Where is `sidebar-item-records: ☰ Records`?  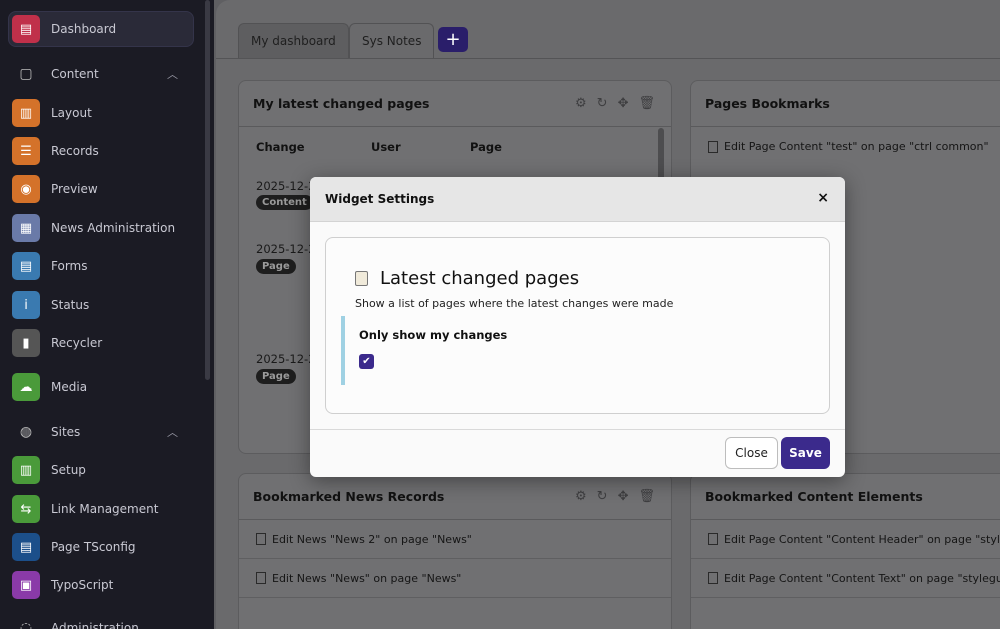
sidebar-item-records: ☰ Records is located at coordinates (100, 151).